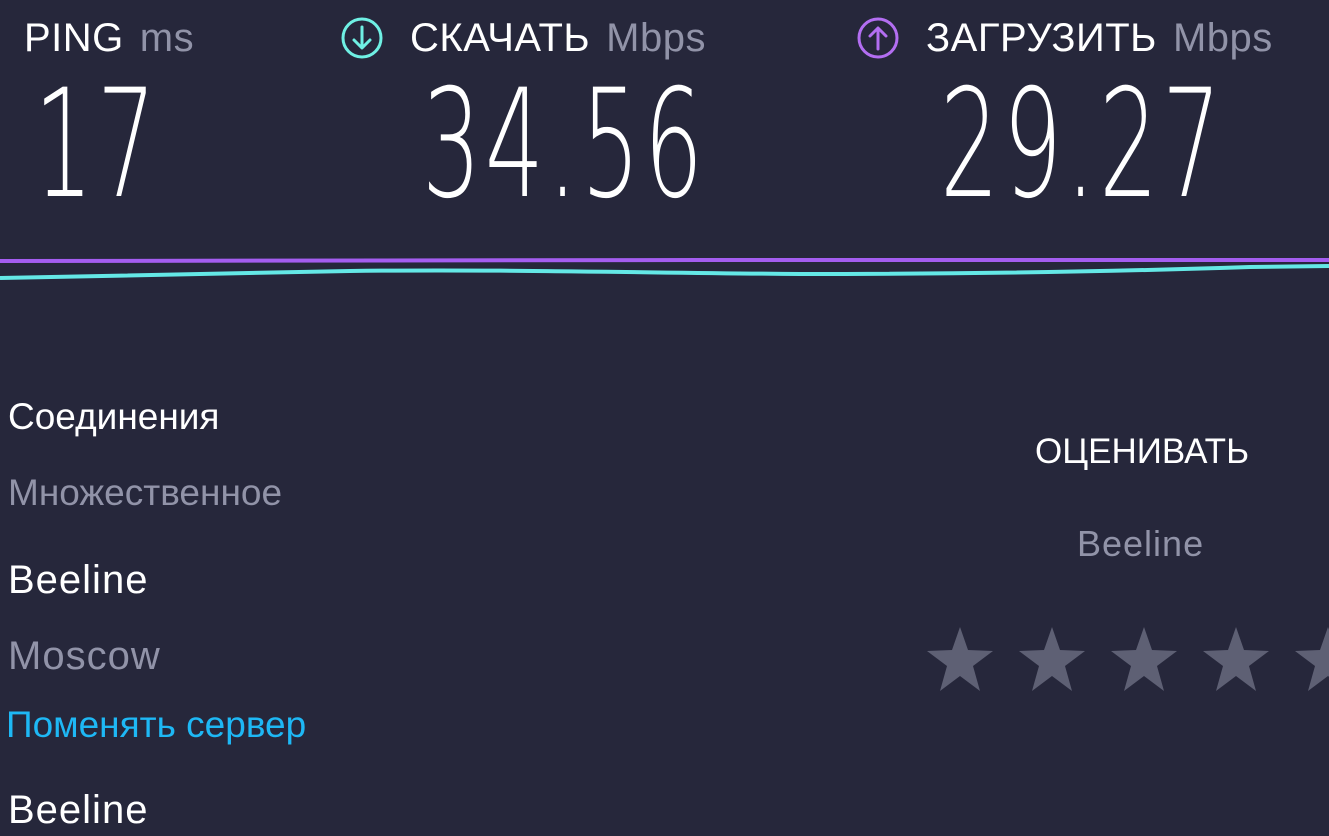 This screenshot has width=1329, height=836. Describe the element at coordinates (156, 725) in the screenshot. I see `change-server-link: Поменять сервер` at that location.